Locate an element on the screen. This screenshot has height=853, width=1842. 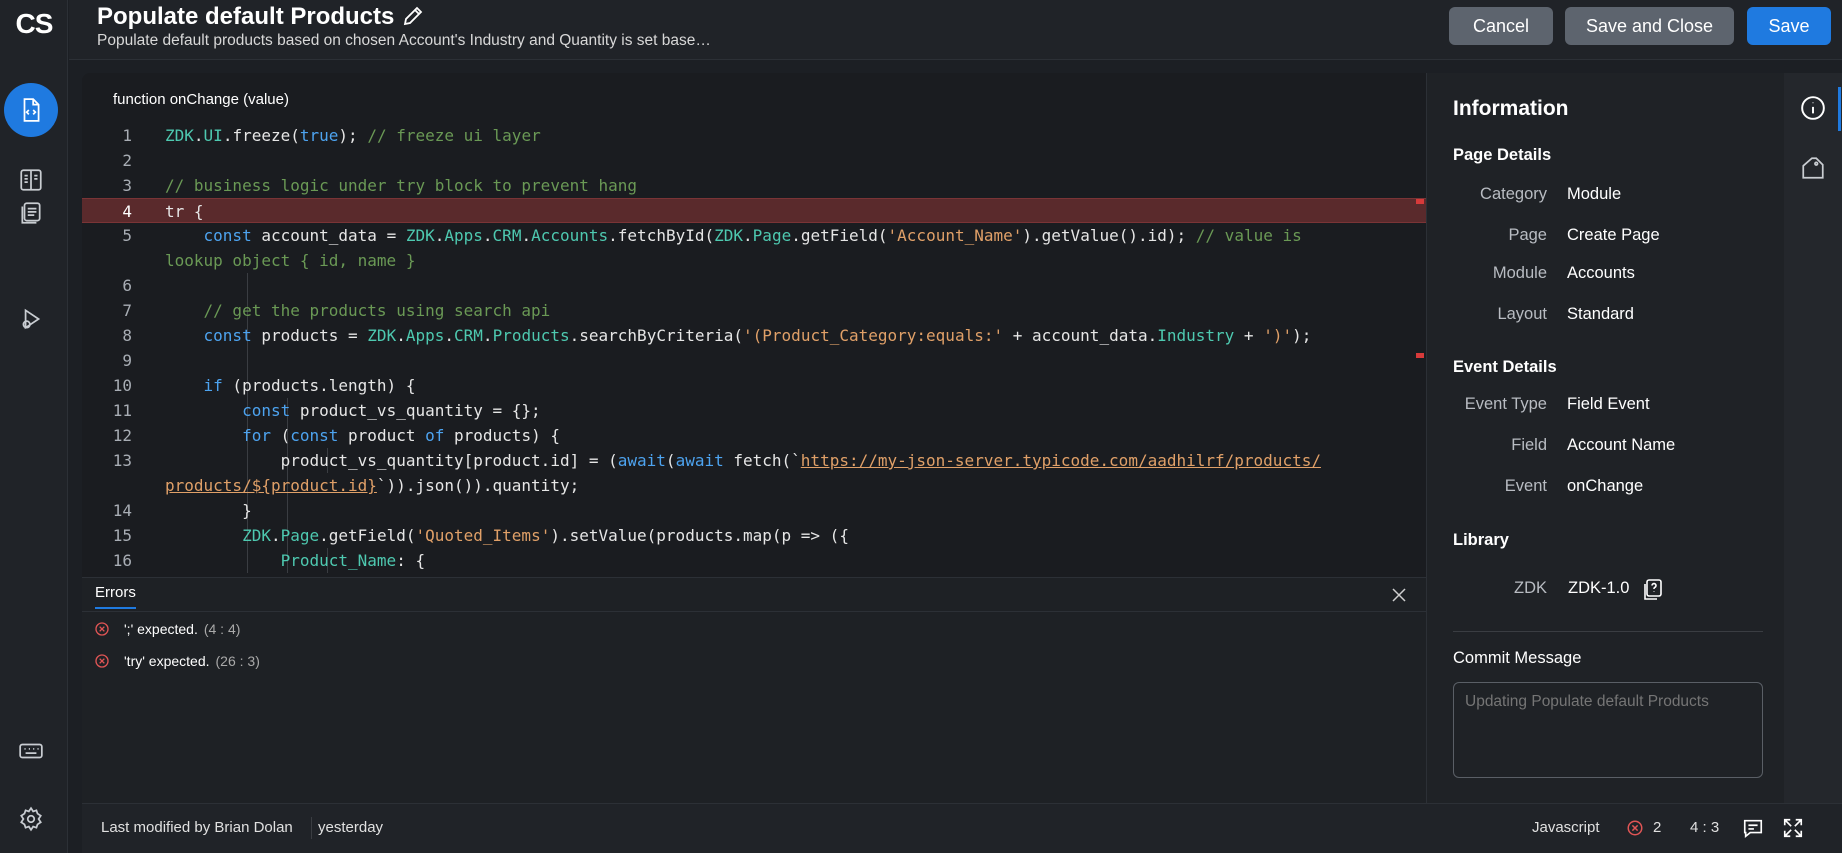
function-signature: function onChange (value) is located at coordinates (201, 99).